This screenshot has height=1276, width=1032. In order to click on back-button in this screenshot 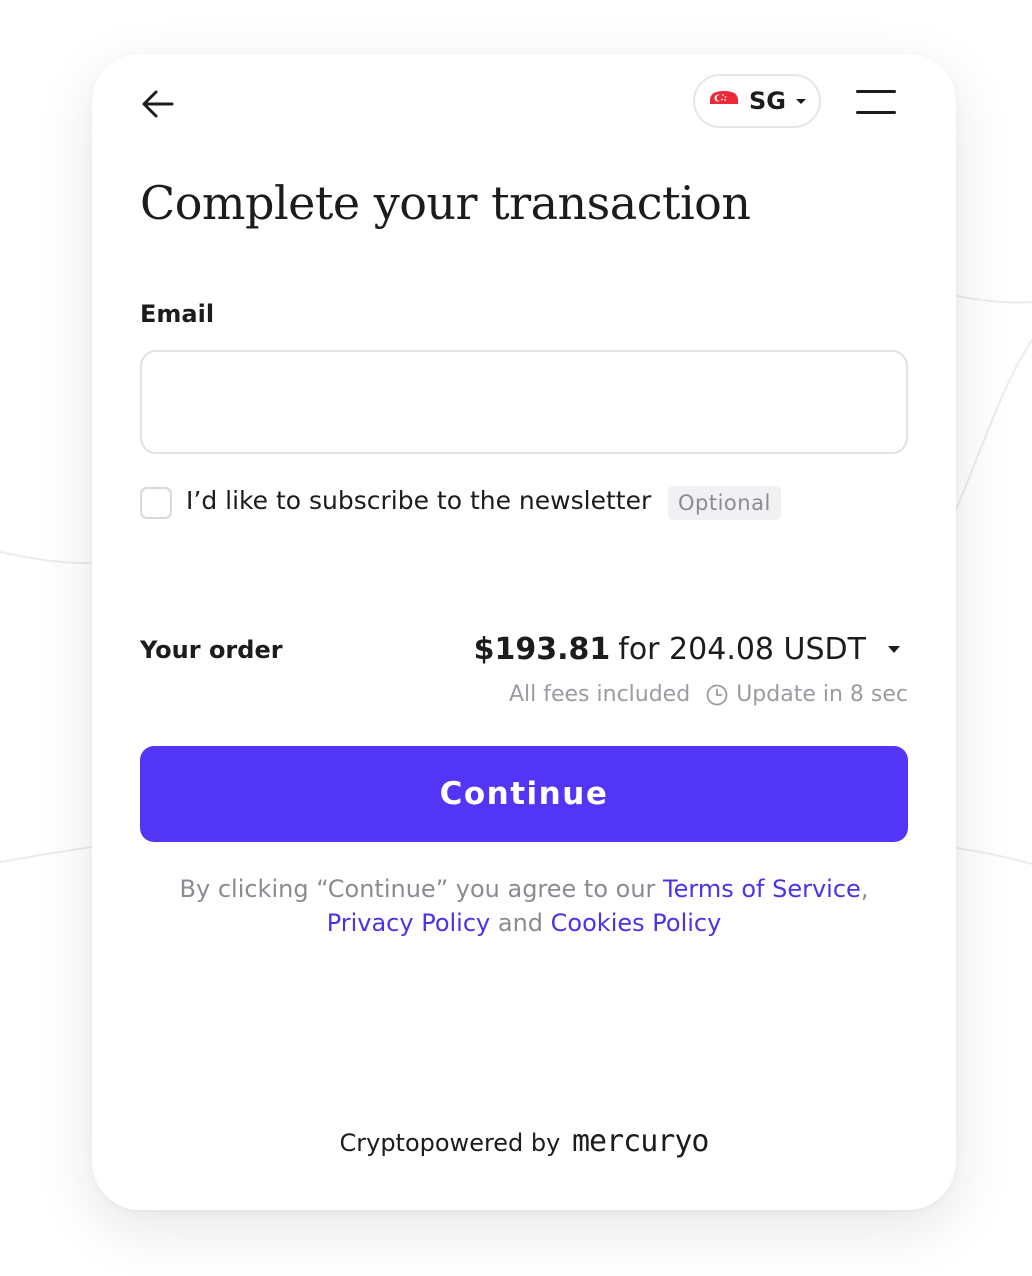, I will do `click(158, 104)`.